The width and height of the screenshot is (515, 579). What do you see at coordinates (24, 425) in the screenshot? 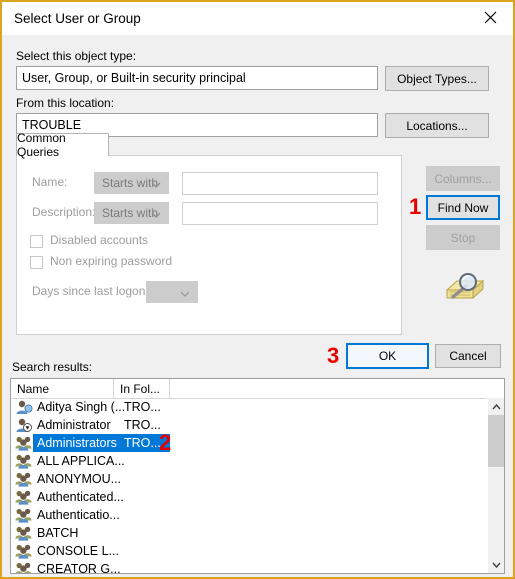
I see `user-arrow-icon` at bounding box center [24, 425].